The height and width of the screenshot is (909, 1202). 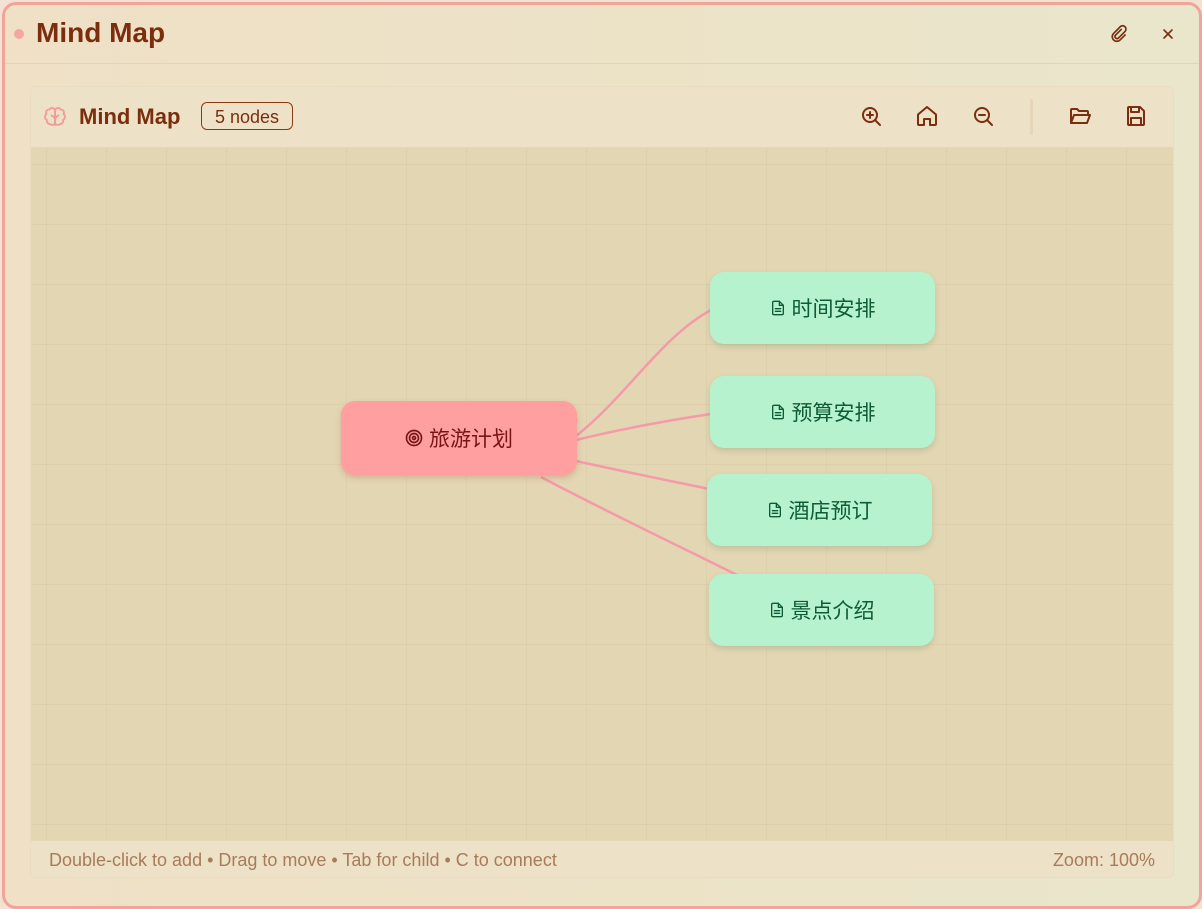 What do you see at coordinates (247, 116) in the screenshot?
I see `node-count-badge: 5 nodes` at bounding box center [247, 116].